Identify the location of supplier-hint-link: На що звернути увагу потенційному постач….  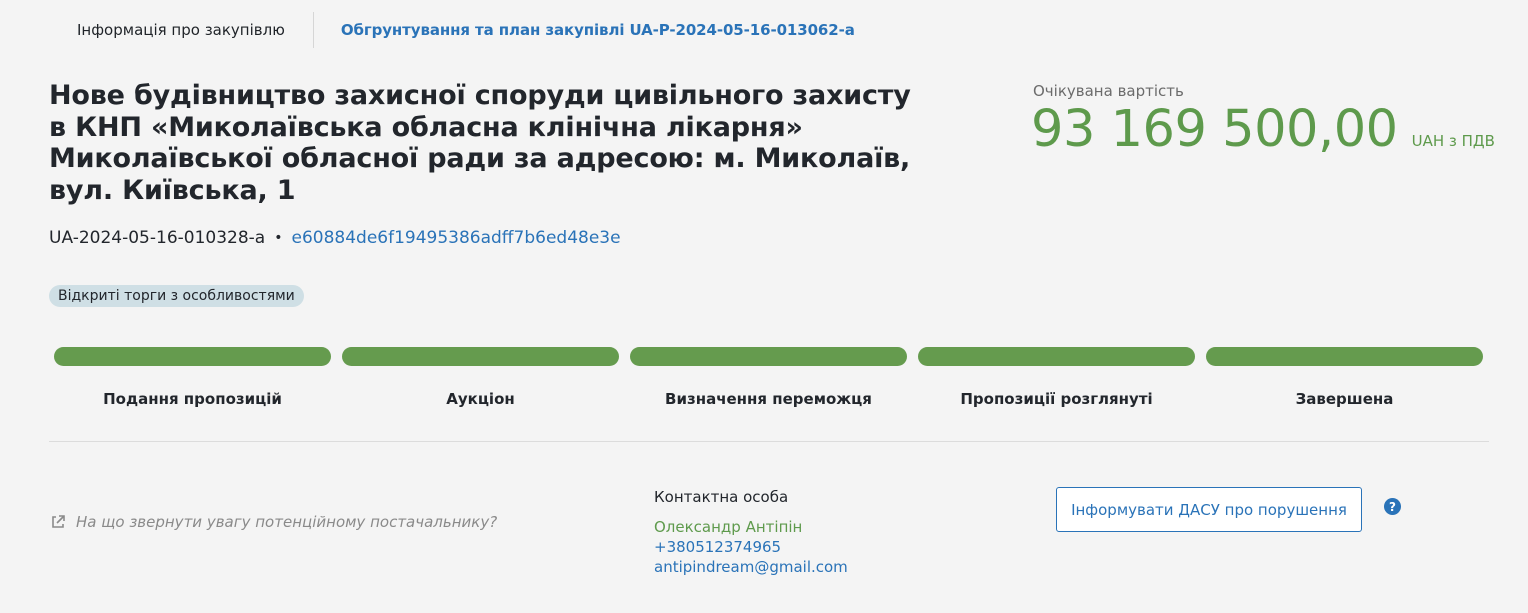
(273, 522).